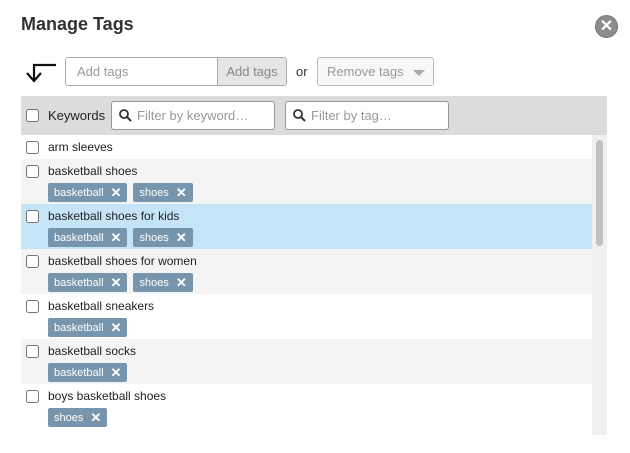 This screenshot has height=453, width=630. What do you see at coordinates (141, 71) in the screenshot?
I see `add-tags-input` at bounding box center [141, 71].